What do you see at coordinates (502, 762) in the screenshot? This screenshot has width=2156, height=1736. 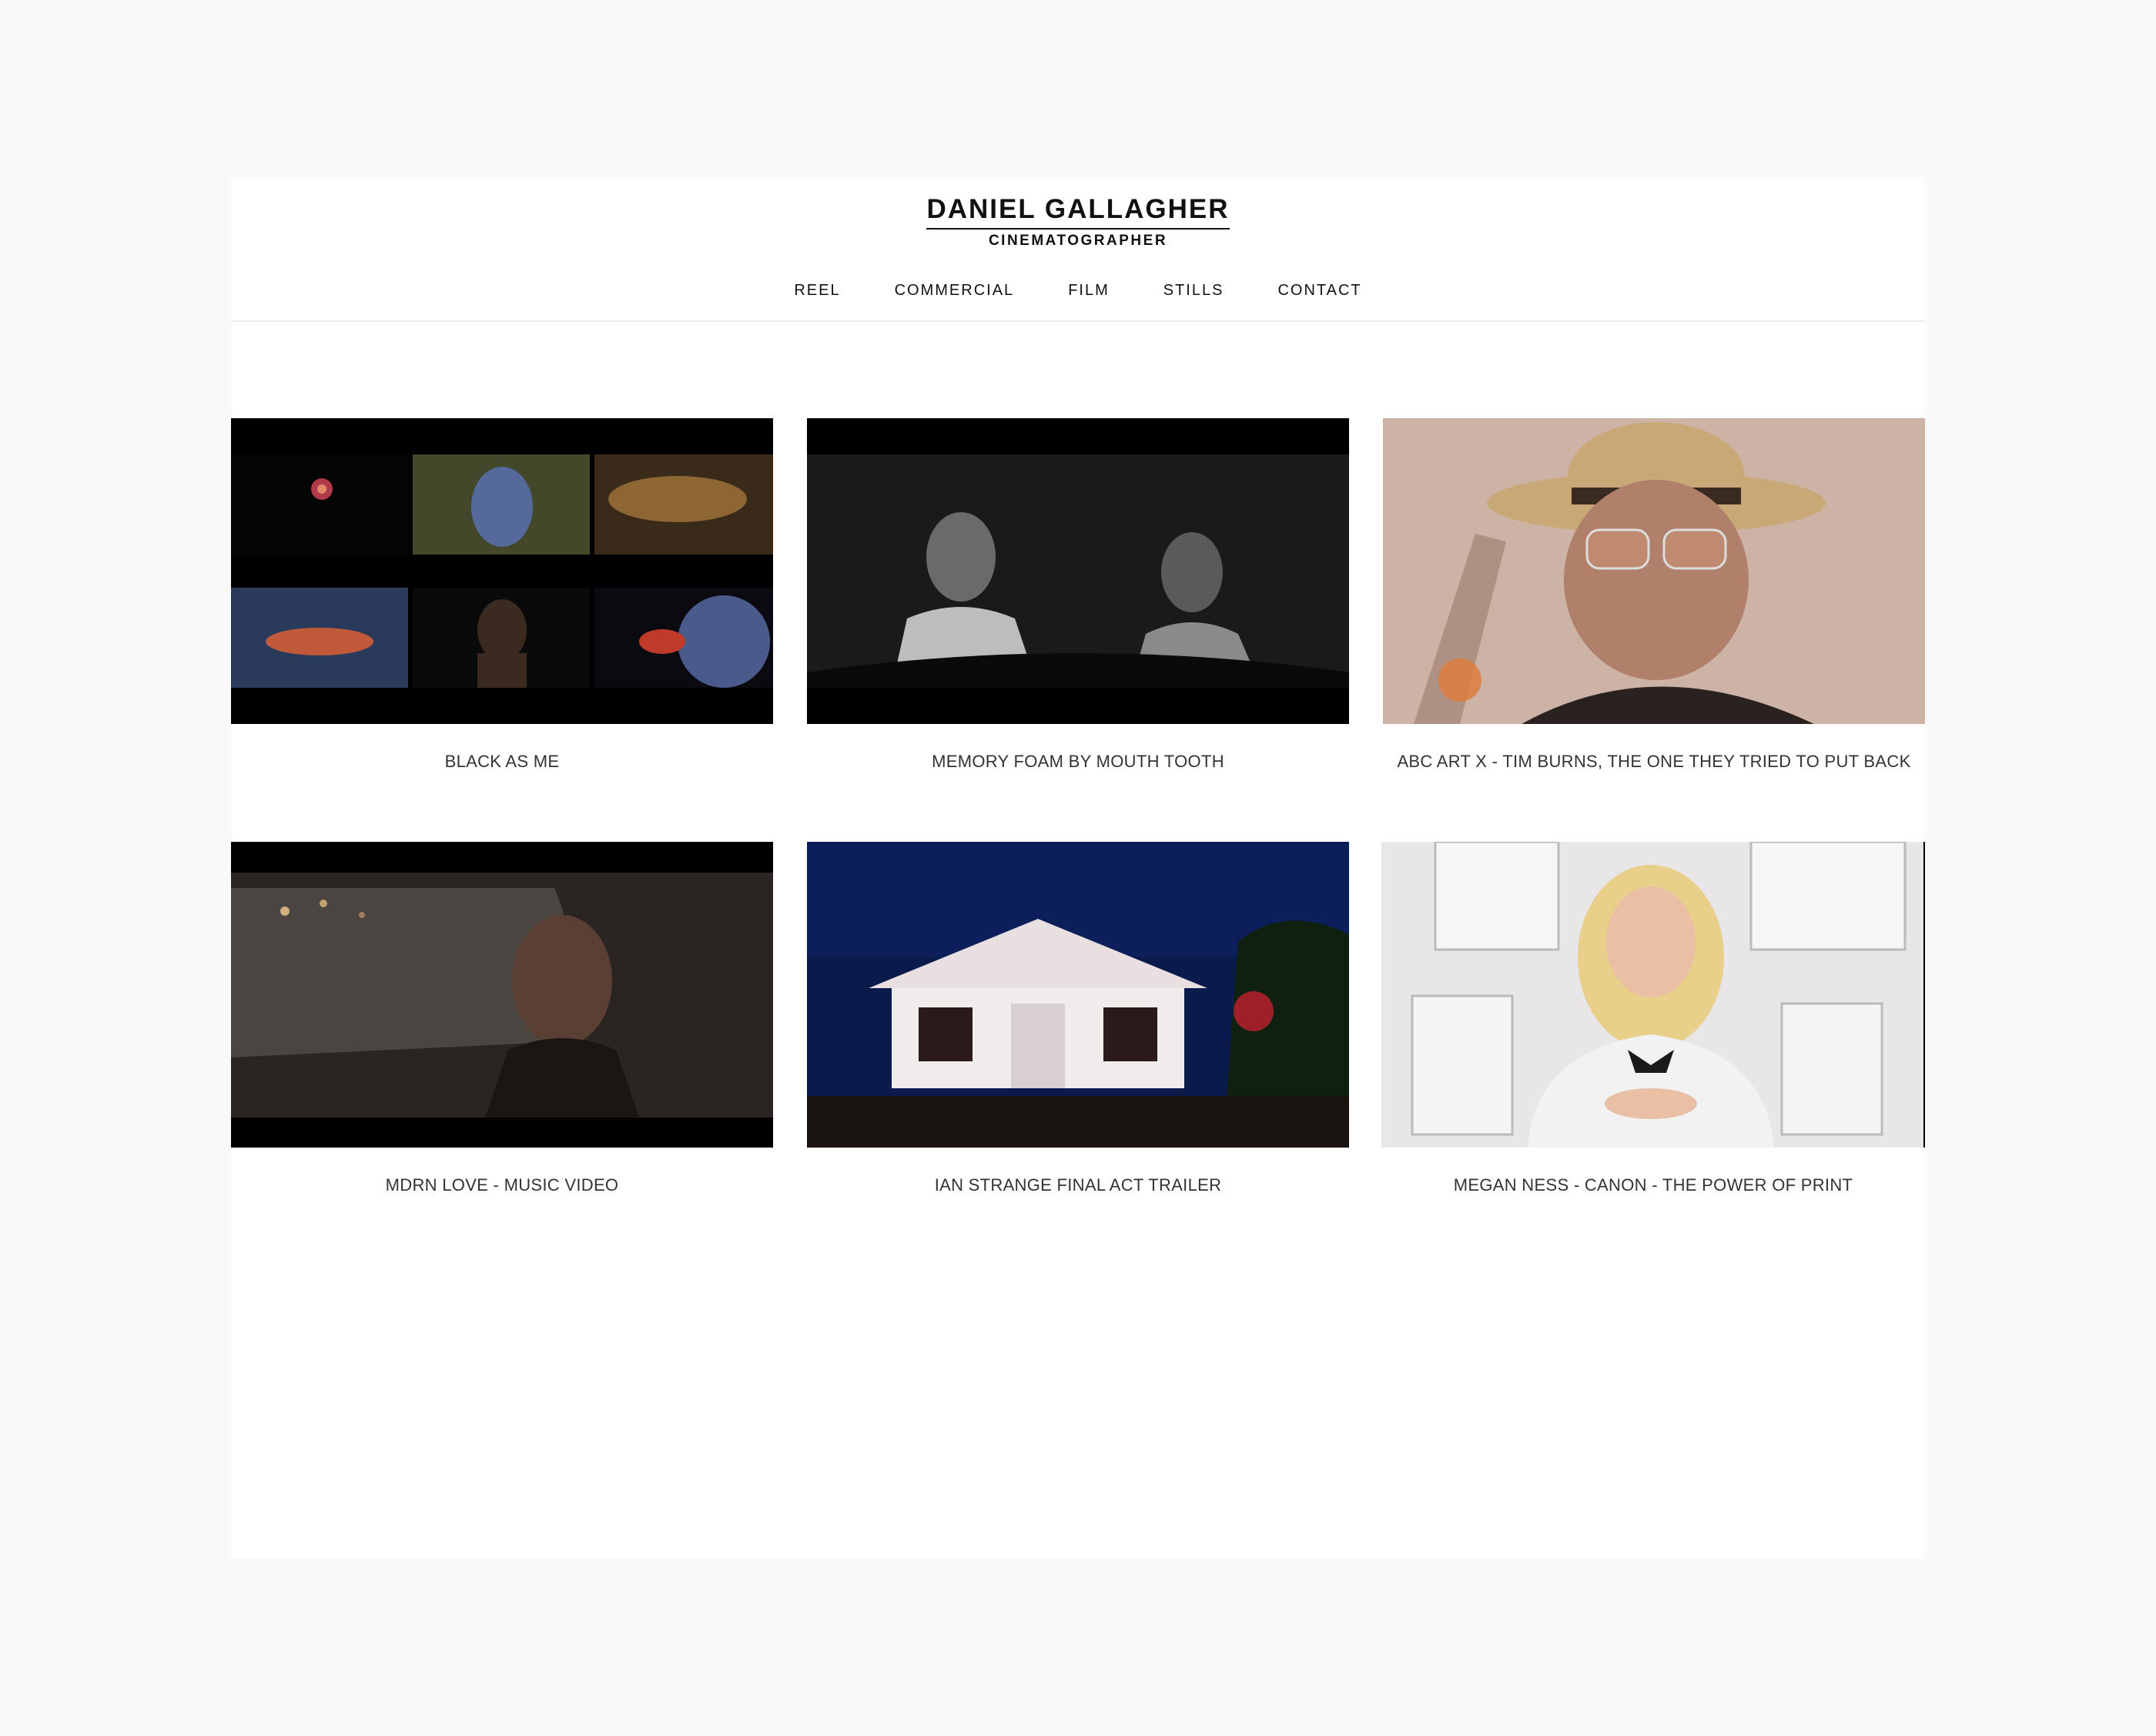 I see `project-title: BLACK AS ME` at bounding box center [502, 762].